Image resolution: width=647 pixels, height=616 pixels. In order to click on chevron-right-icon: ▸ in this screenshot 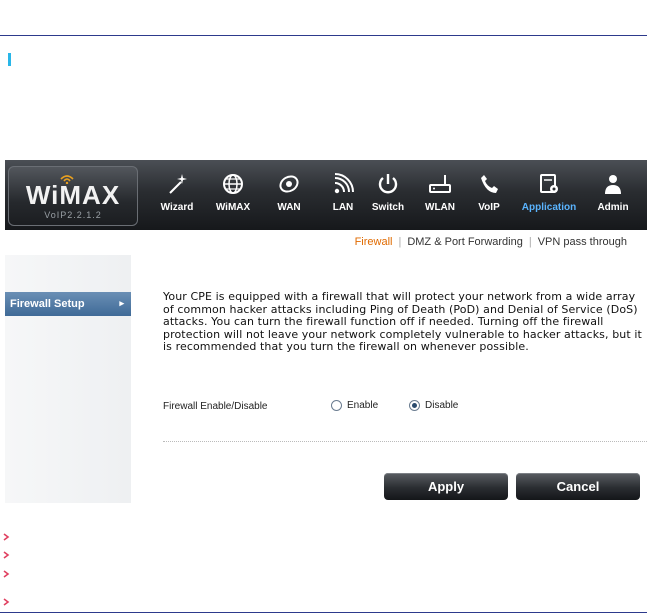, I will do `click(121, 303)`.